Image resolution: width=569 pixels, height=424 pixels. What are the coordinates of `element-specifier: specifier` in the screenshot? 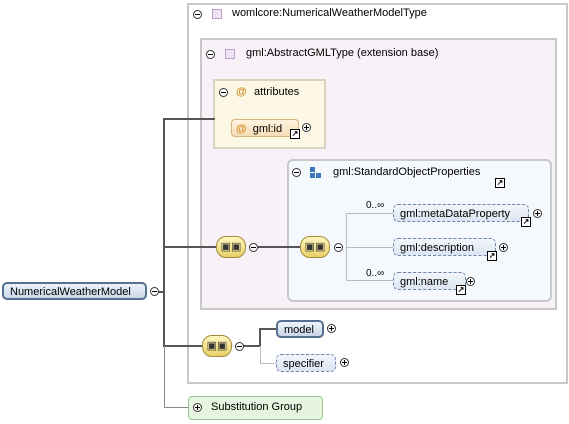 It's located at (306, 363).